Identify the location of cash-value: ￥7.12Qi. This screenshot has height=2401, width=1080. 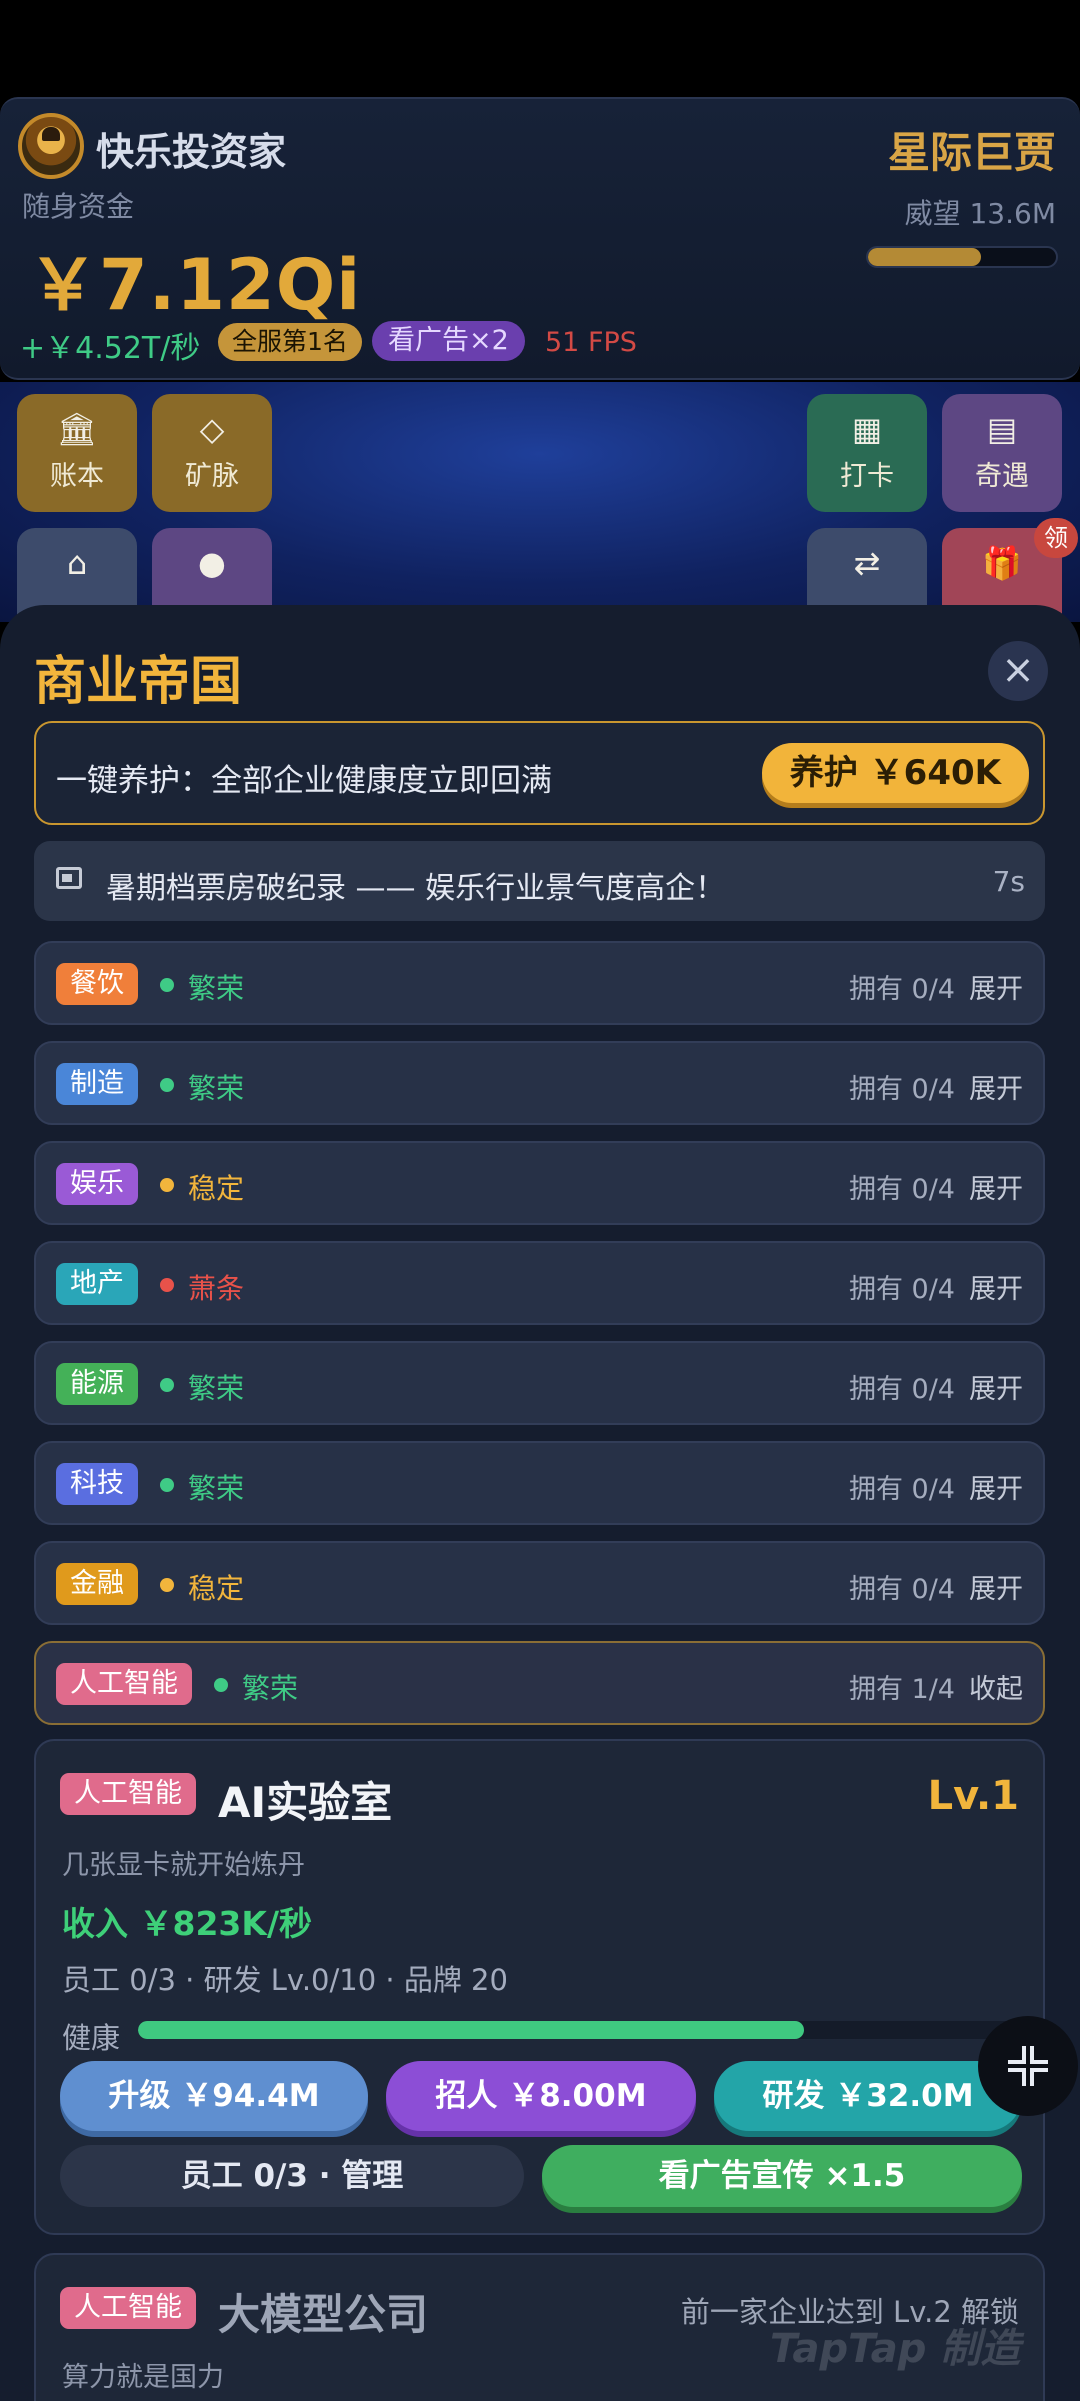
(195, 285).